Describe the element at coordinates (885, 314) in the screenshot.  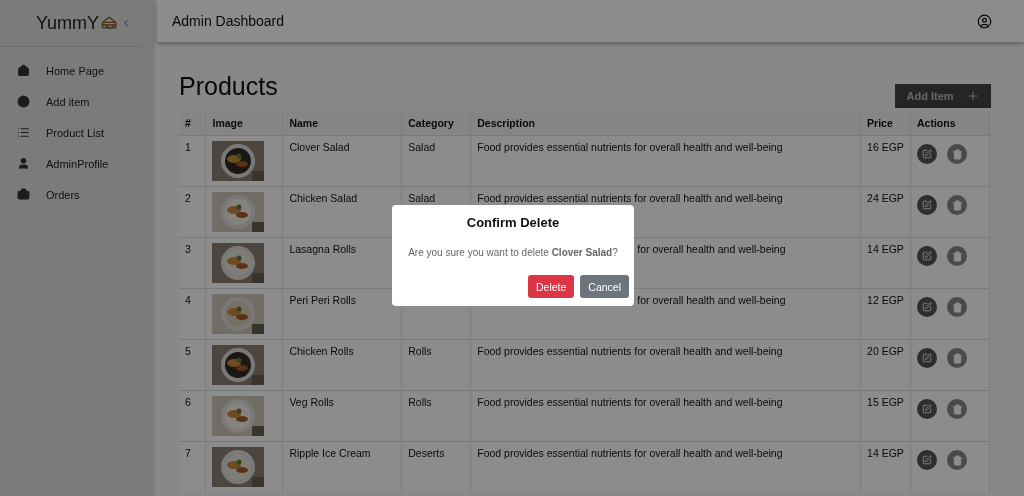
I see `table-cell: 12 EGP` at that location.